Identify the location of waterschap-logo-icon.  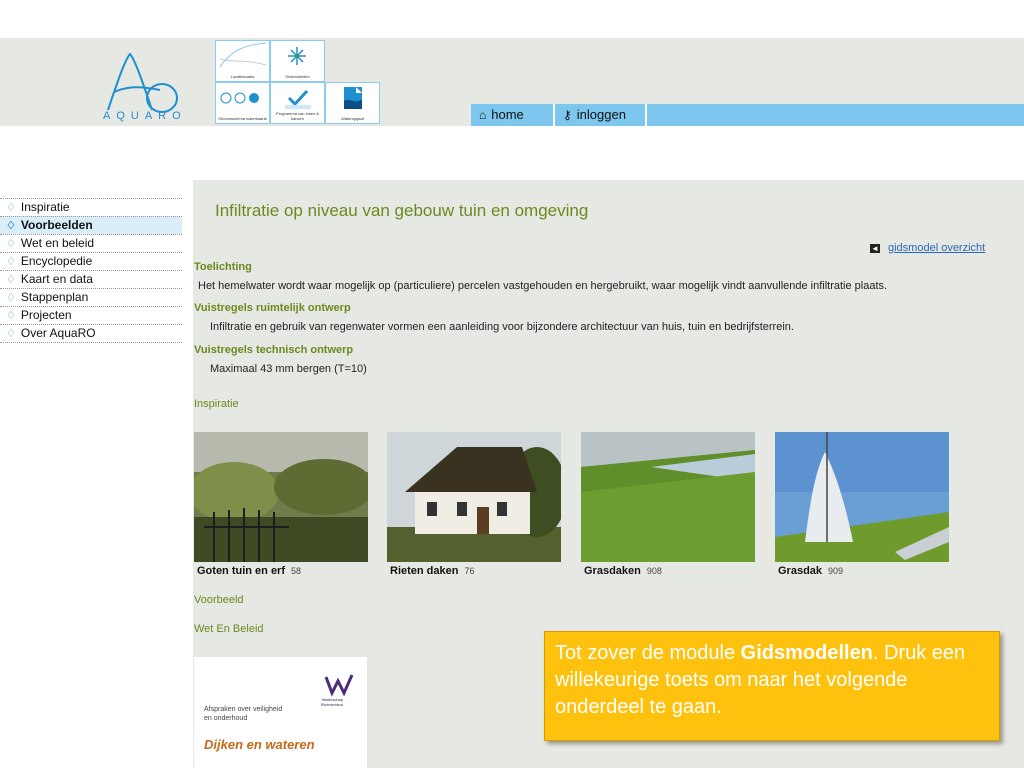
(339, 685).